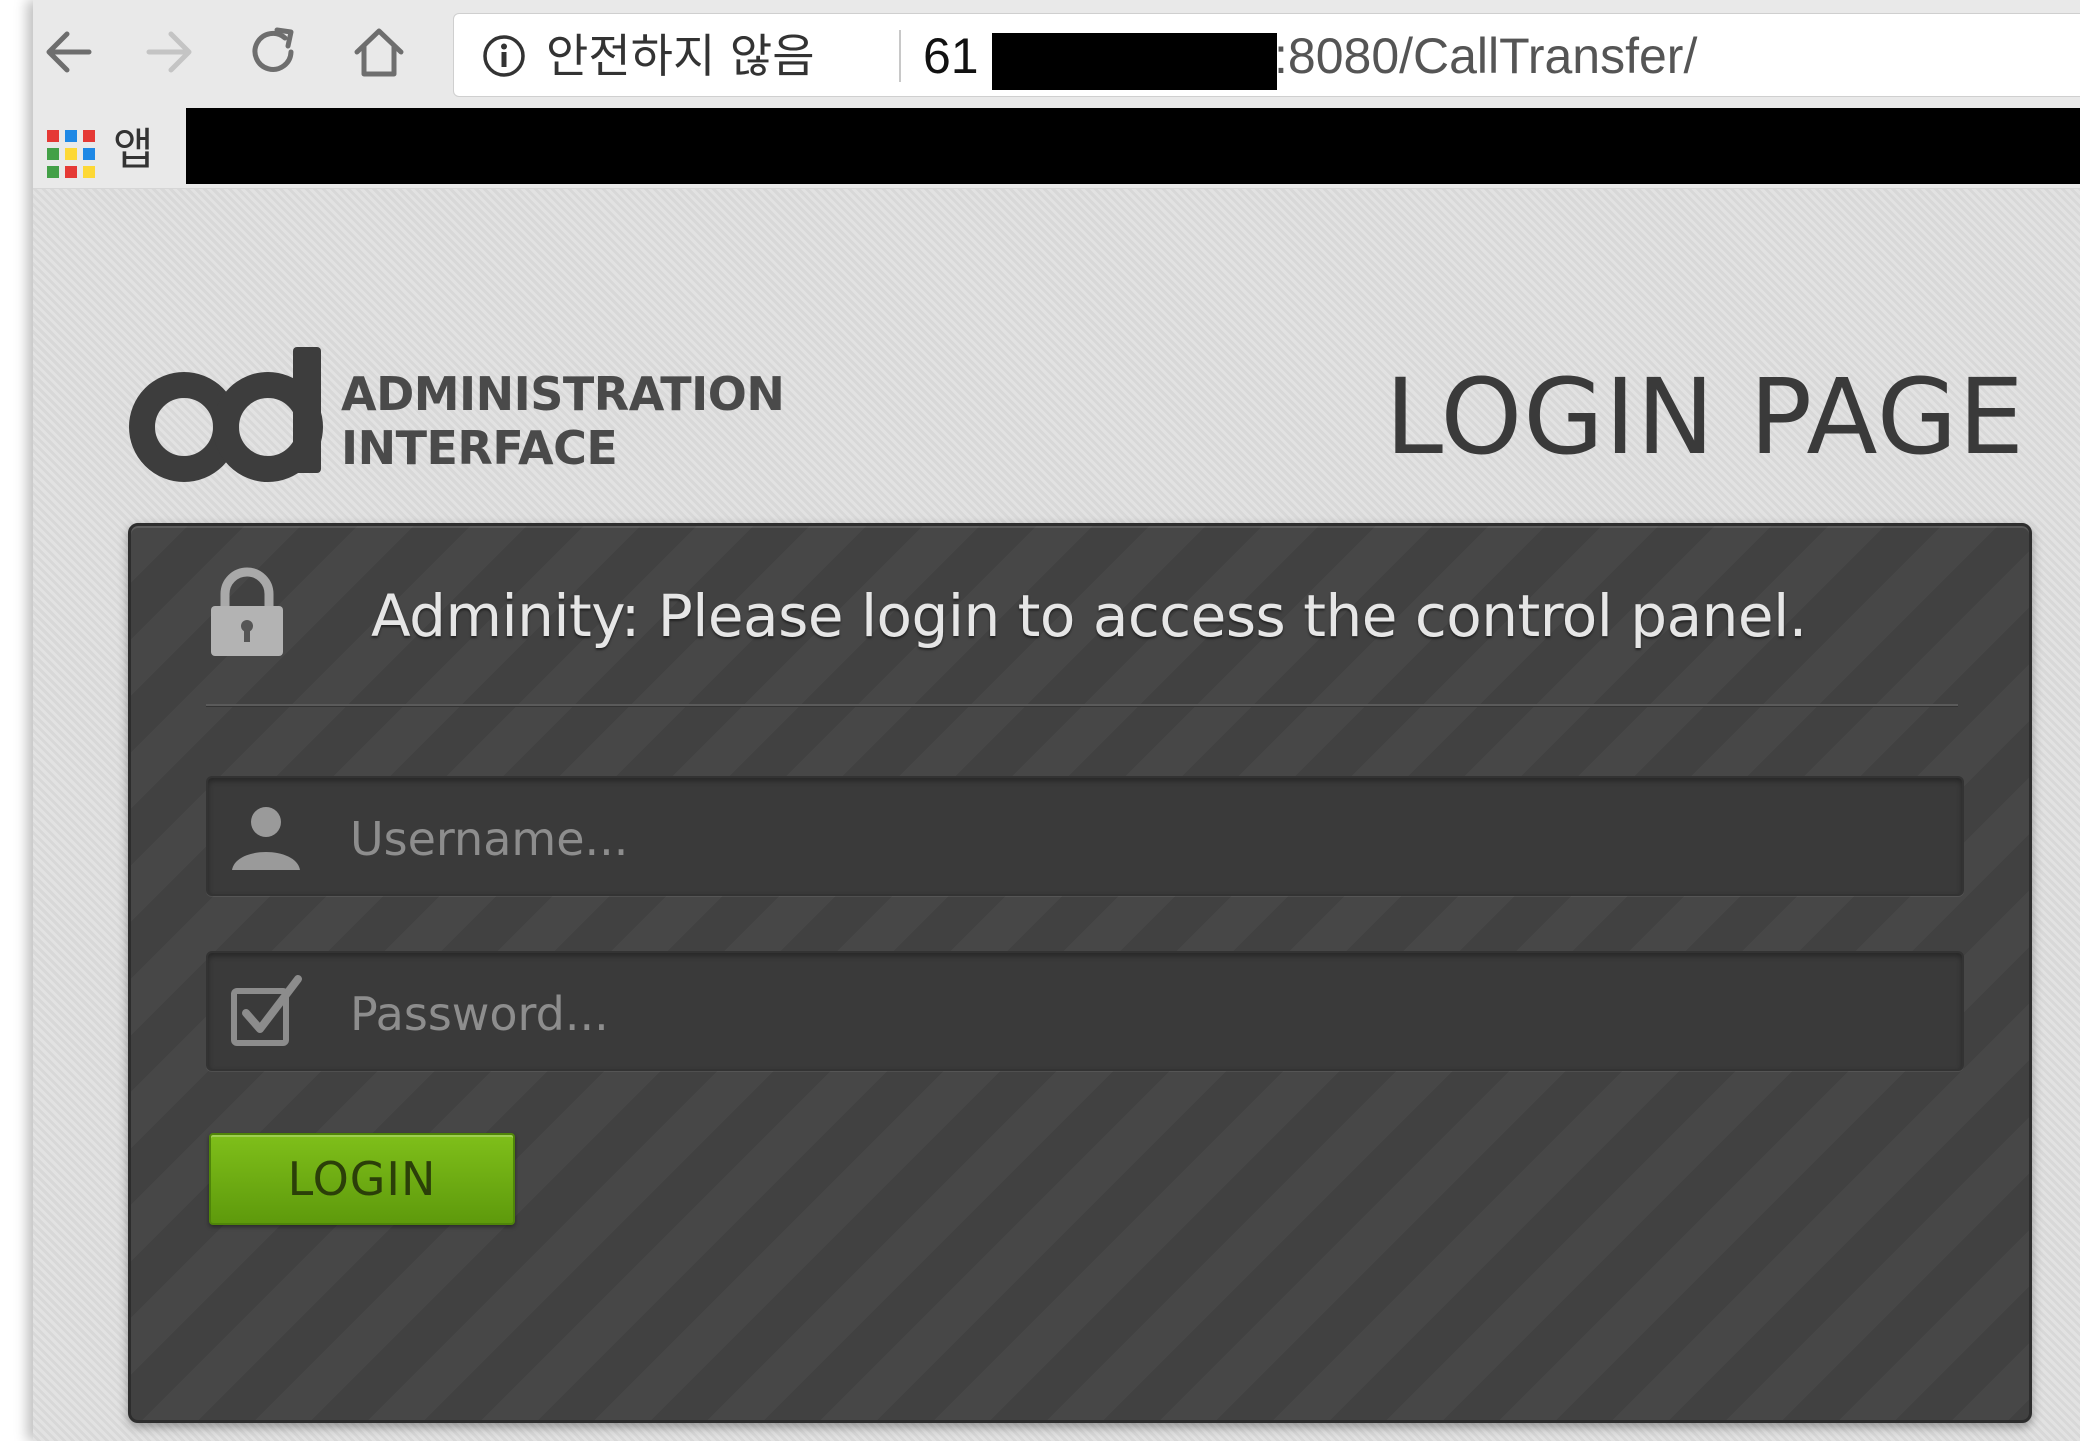 The height and width of the screenshot is (1441, 2080). I want to click on reload-icon, so click(273, 49).